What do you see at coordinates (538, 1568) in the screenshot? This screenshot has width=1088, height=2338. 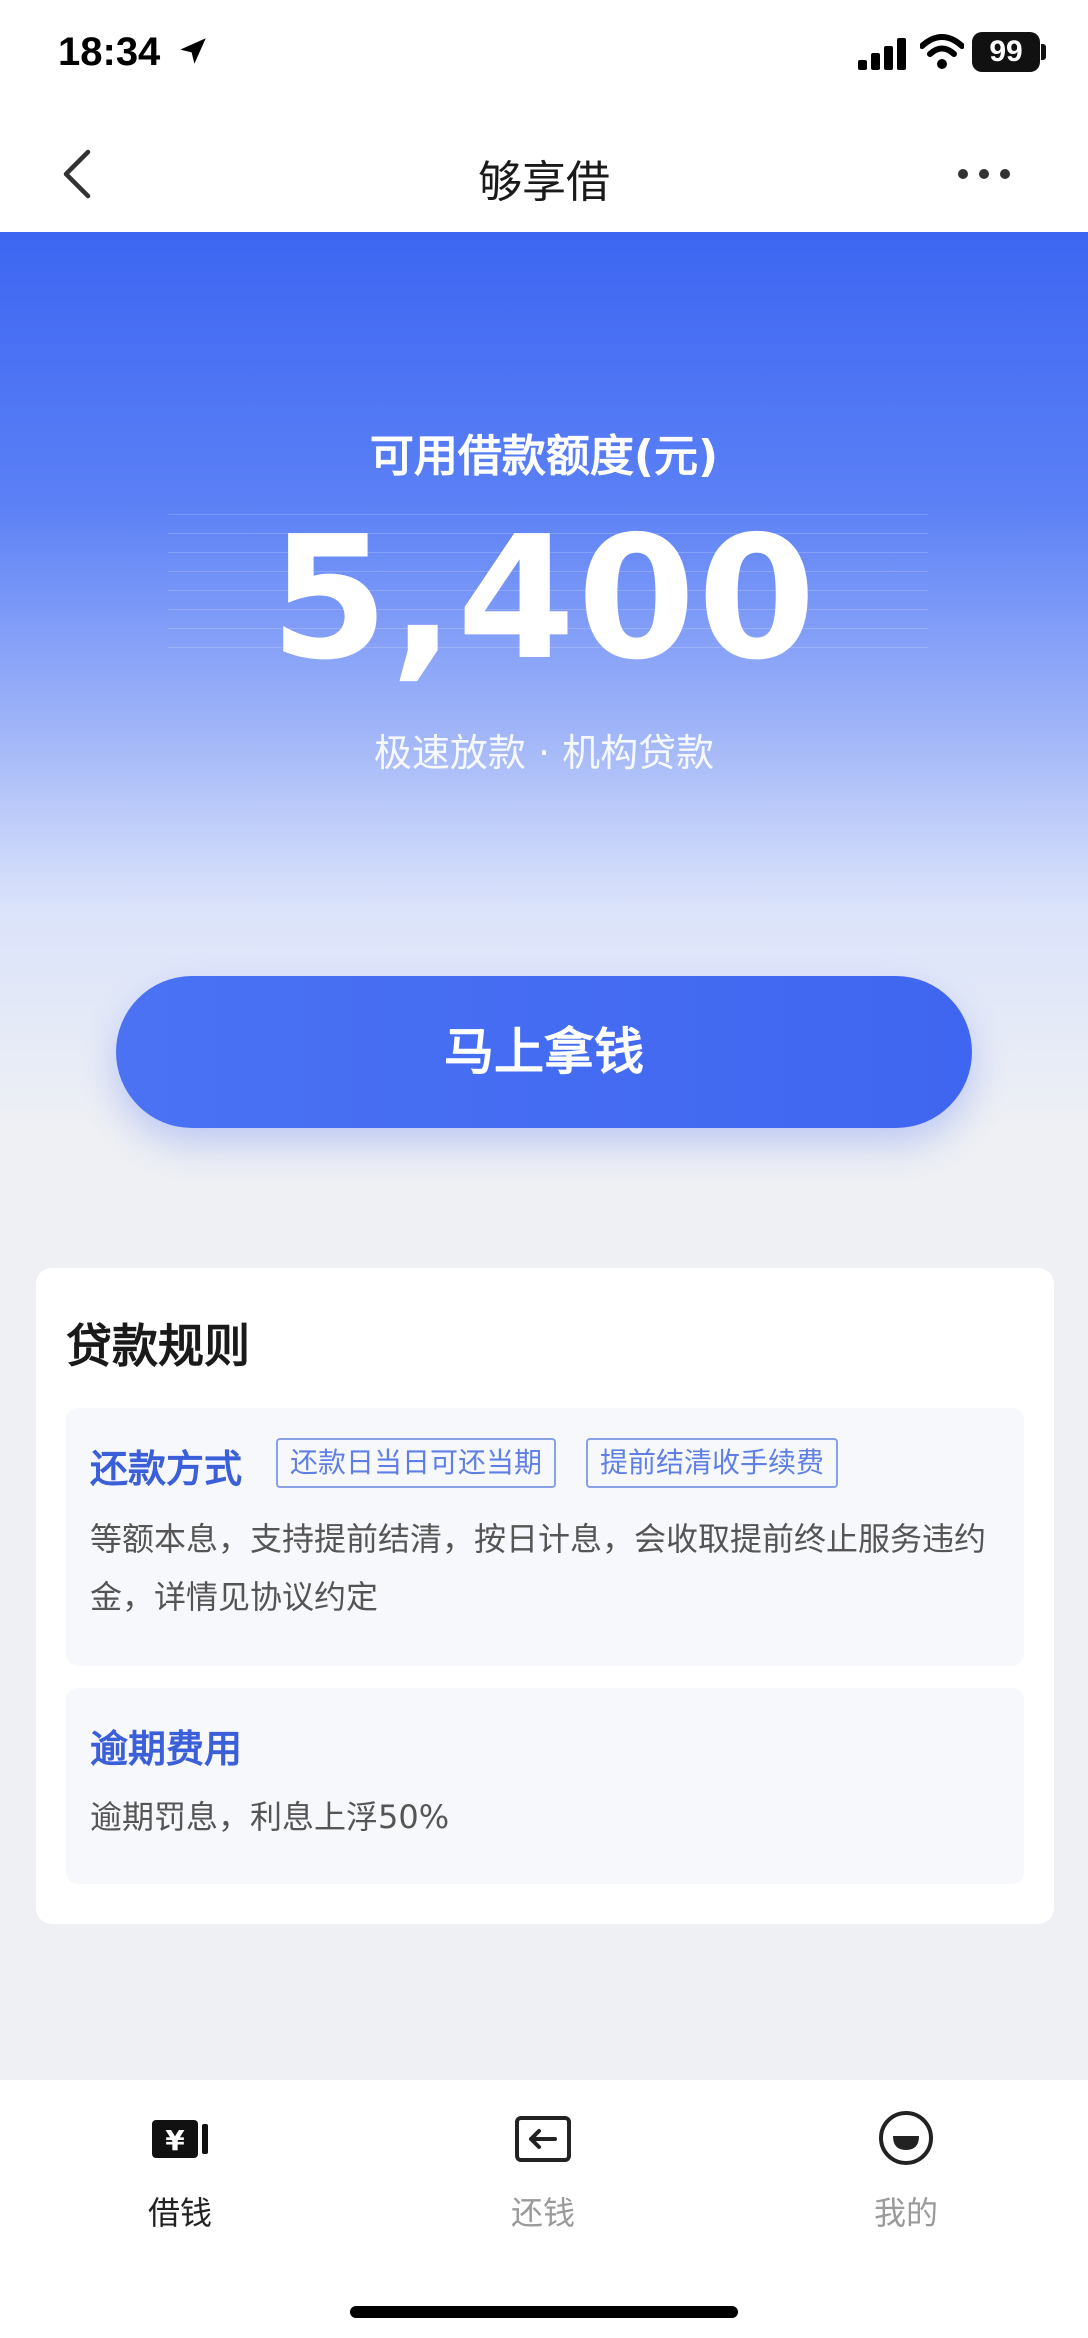 I see `repayment-description: 等额本息，支持提前结清，按日计息，会收取提前终止服务违约金，详情见协议约定` at bounding box center [538, 1568].